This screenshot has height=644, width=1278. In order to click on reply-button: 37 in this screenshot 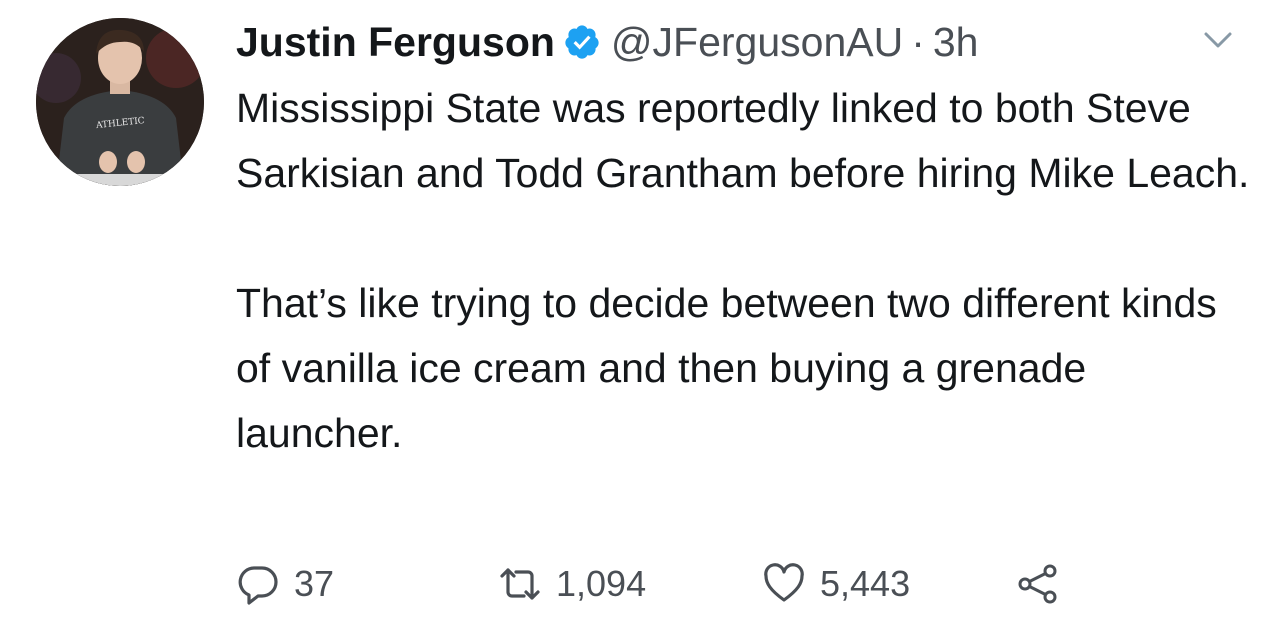, I will do `click(285, 584)`.